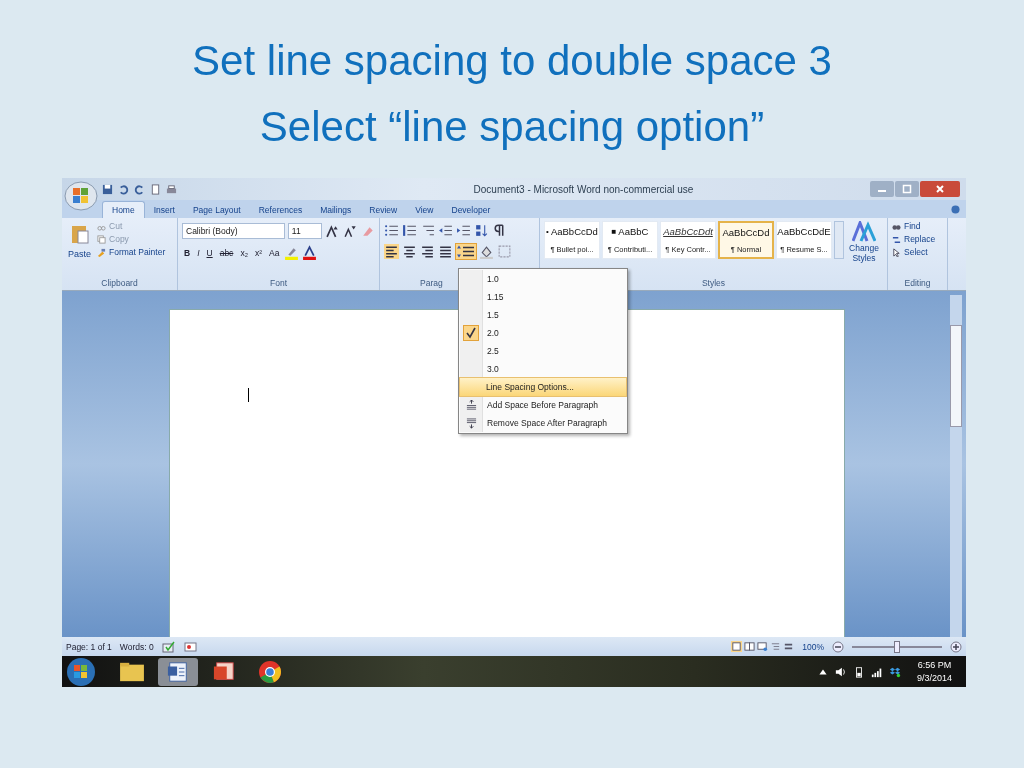 The width and height of the screenshot is (1024, 768). What do you see at coordinates (789, 646) in the screenshot?
I see `draft-icon` at bounding box center [789, 646].